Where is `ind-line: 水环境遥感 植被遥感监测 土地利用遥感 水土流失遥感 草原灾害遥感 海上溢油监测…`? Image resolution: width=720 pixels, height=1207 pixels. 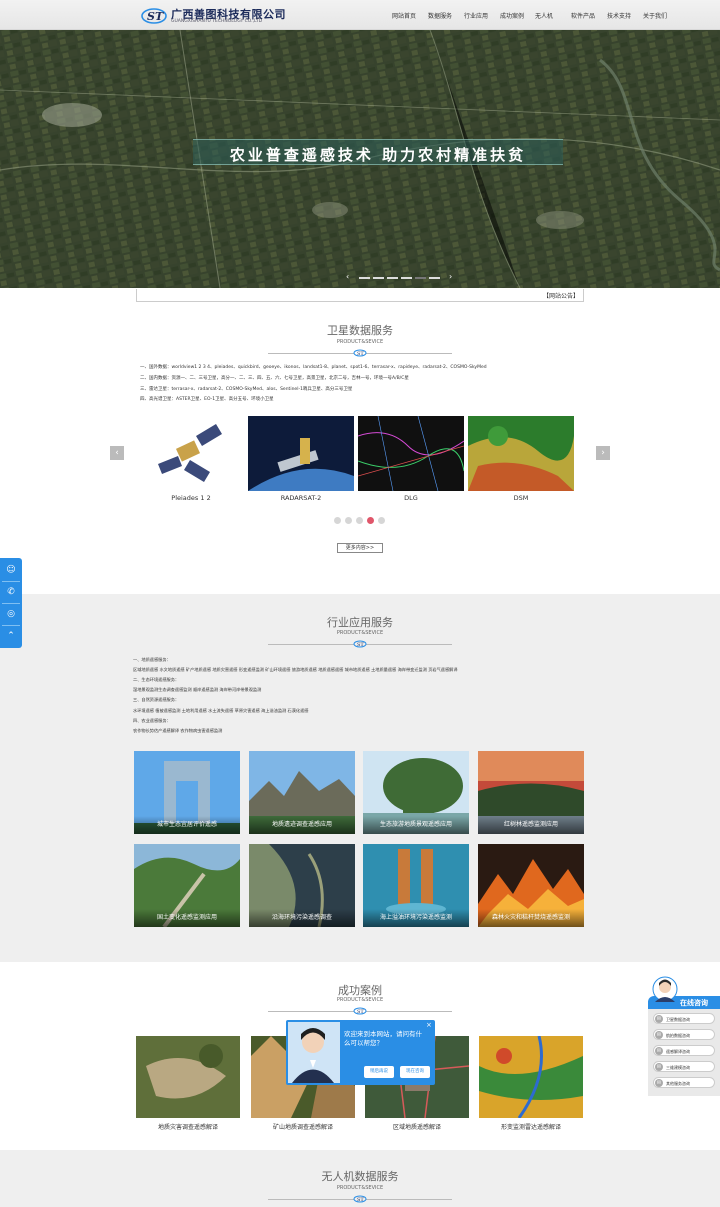 ind-line: 水环境遥感 植被遥感监测 土地利用遥感 水土流失遥感 草原灾害遥感 海上溢油监测… is located at coordinates (221, 710).